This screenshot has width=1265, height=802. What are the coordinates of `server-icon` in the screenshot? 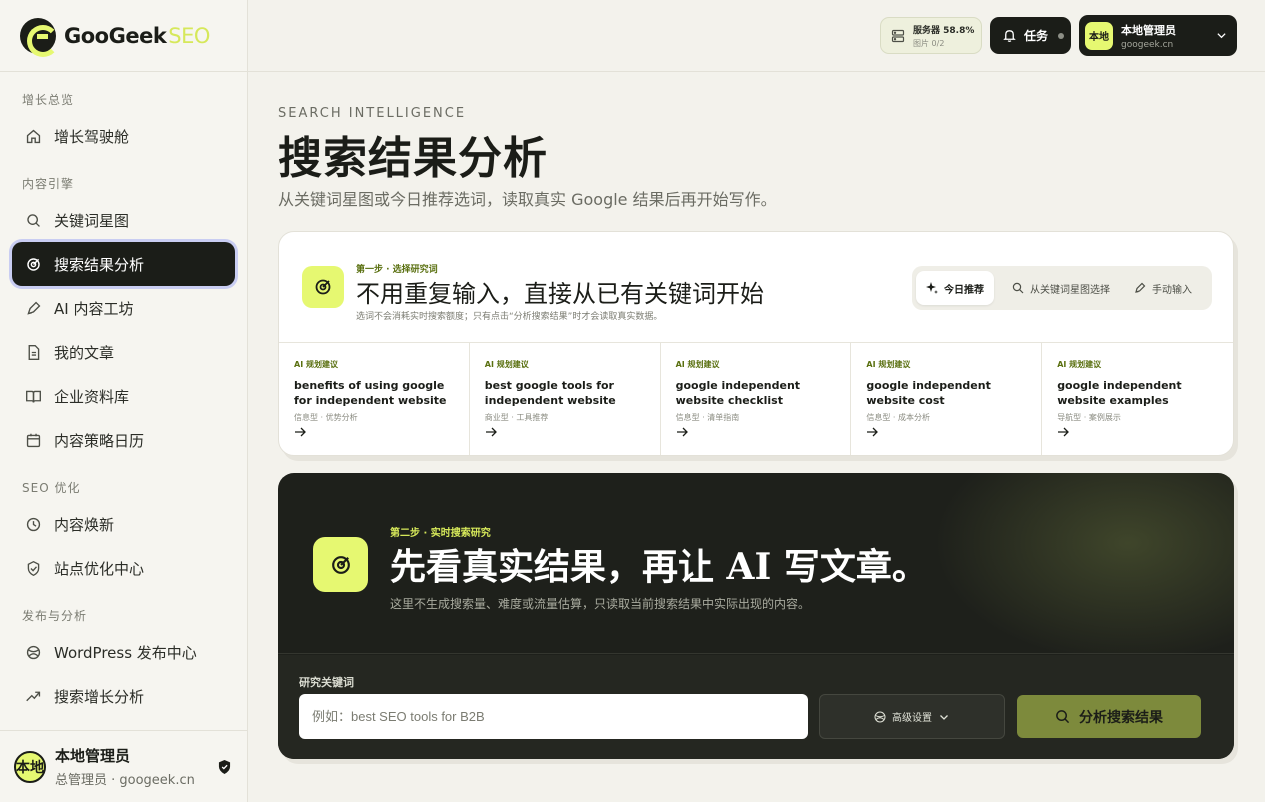 It's located at (898, 35).